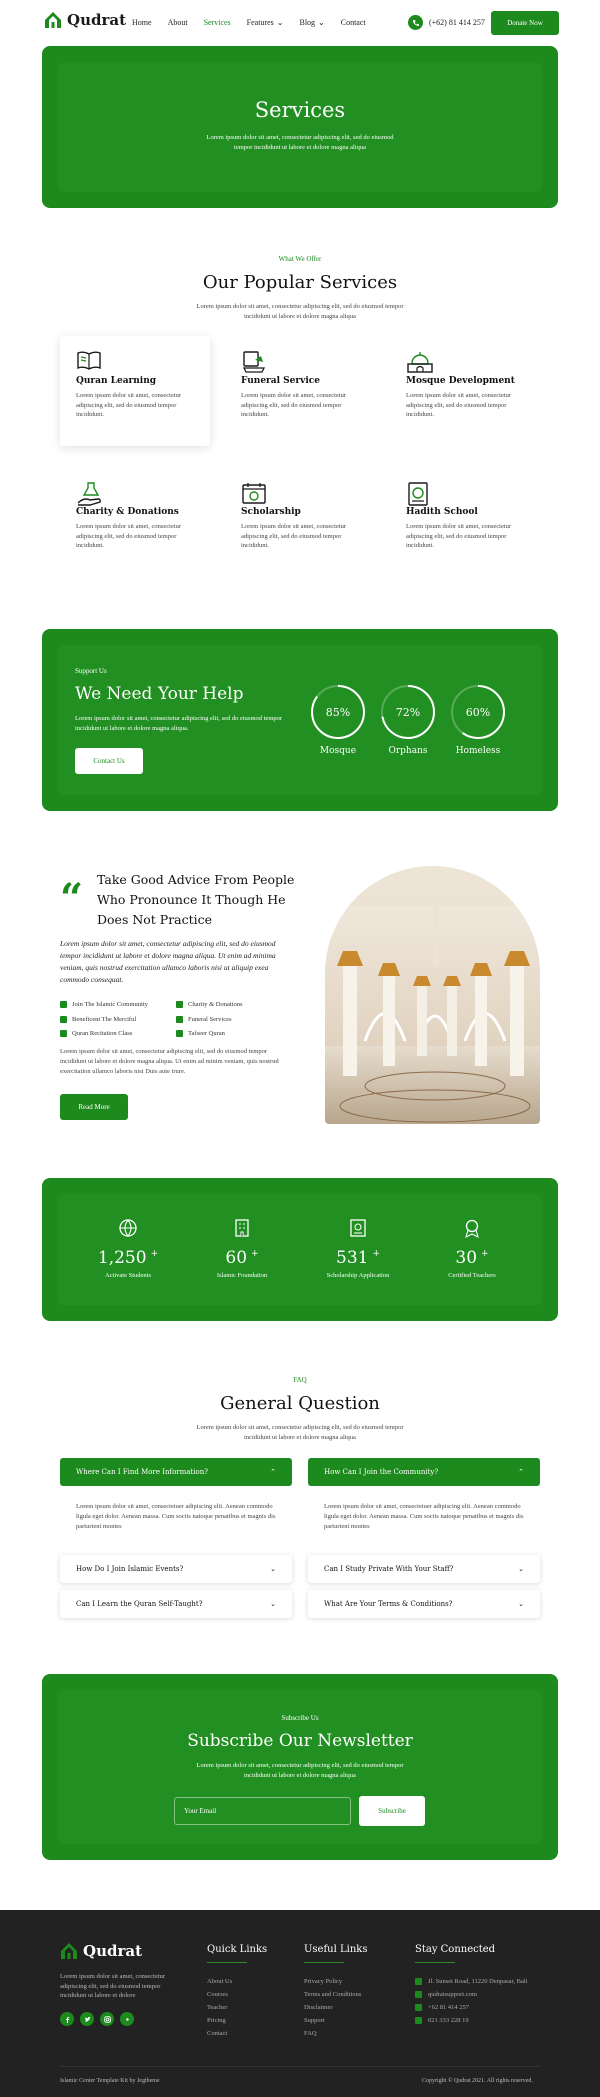 The image size is (600, 2097). Describe the element at coordinates (446, 1994) in the screenshot. I see `email: qudratsupport.com` at that location.